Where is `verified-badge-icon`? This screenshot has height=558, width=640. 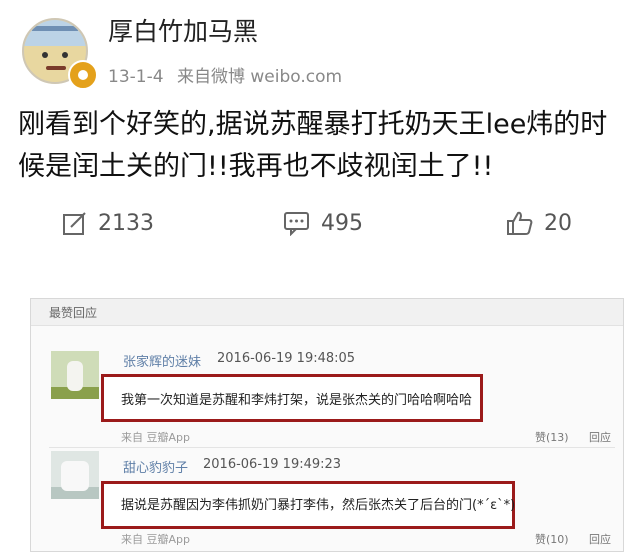
verified-badge-icon is located at coordinates (83, 75).